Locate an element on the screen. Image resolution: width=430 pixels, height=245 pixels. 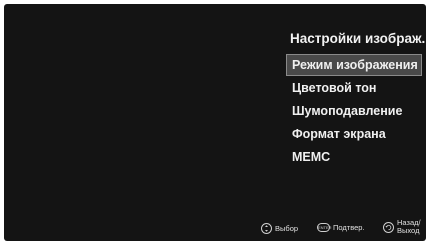
select-hint-label: Выбор is located at coordinates (287, 228).